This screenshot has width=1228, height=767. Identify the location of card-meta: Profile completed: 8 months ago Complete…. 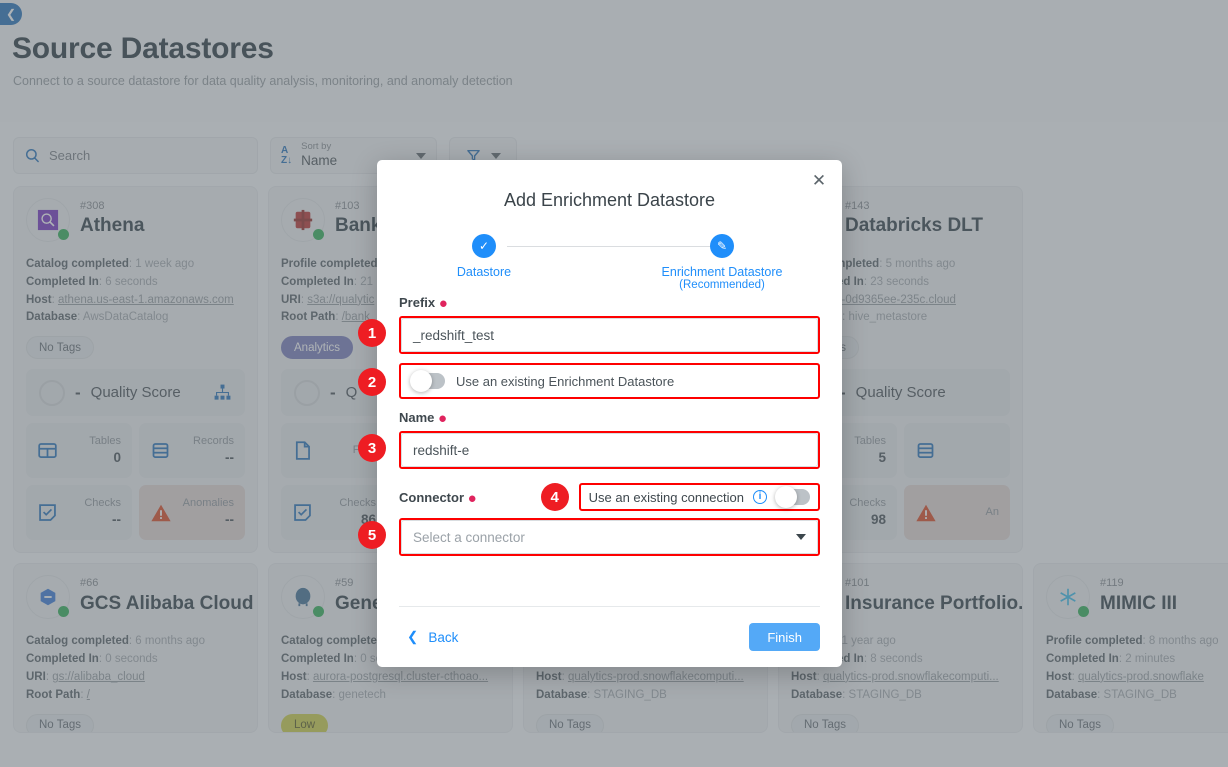
(1132, 668).